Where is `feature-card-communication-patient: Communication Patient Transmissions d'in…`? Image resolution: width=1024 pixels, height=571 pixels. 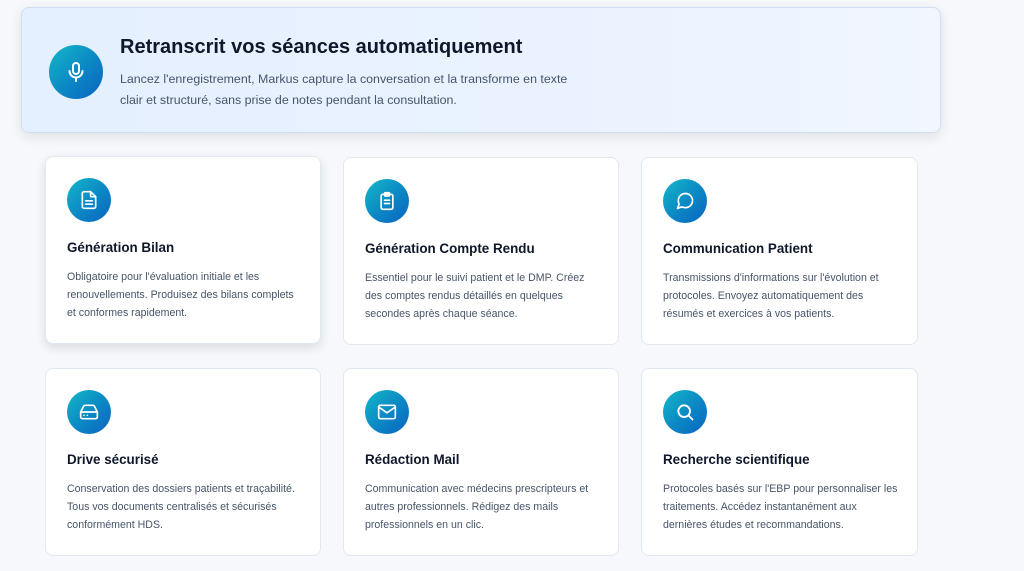 feature-card-communication-patient: Communication Patient Transmissions d'in… is located at coordinates (779, 251).